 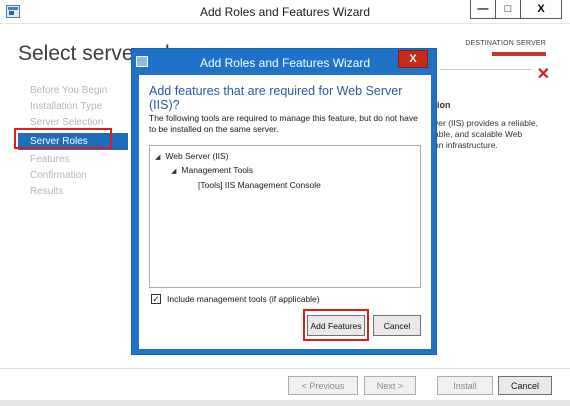 I want to click on error-close-icon: ✕, so click(x=543, y=74).